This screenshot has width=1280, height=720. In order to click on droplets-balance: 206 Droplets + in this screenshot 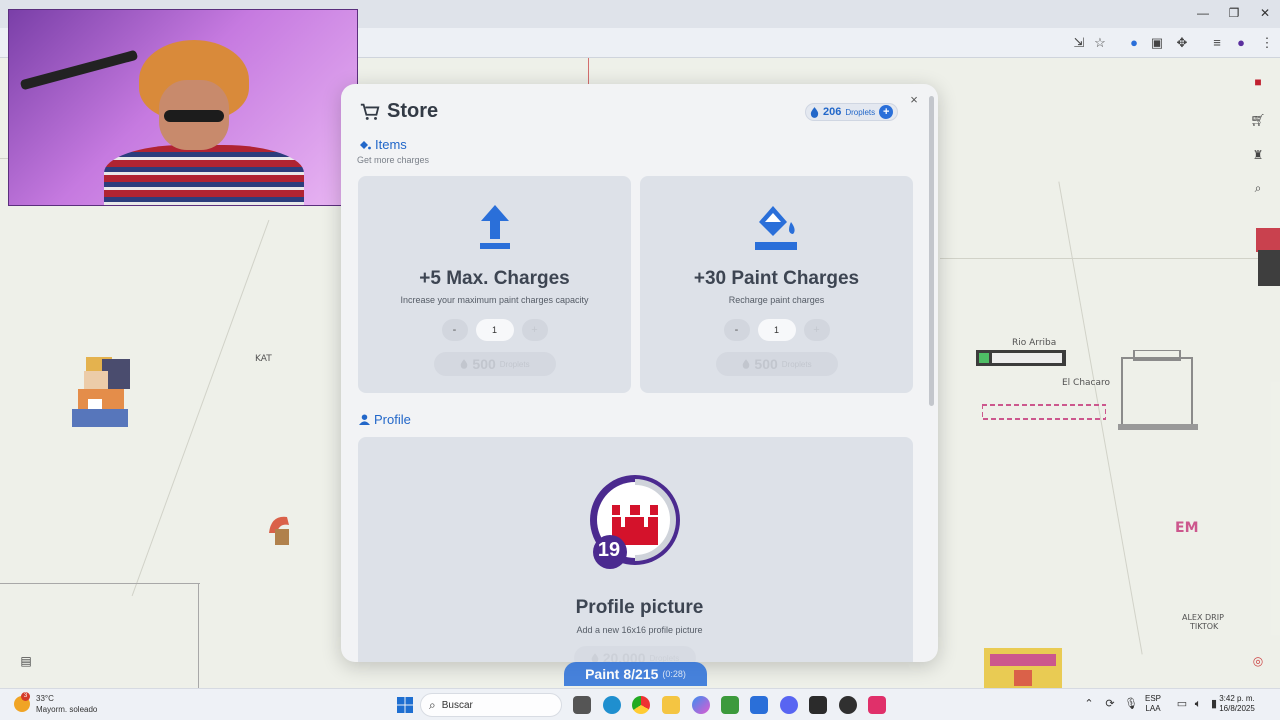, I will do `click(852, 112)`.